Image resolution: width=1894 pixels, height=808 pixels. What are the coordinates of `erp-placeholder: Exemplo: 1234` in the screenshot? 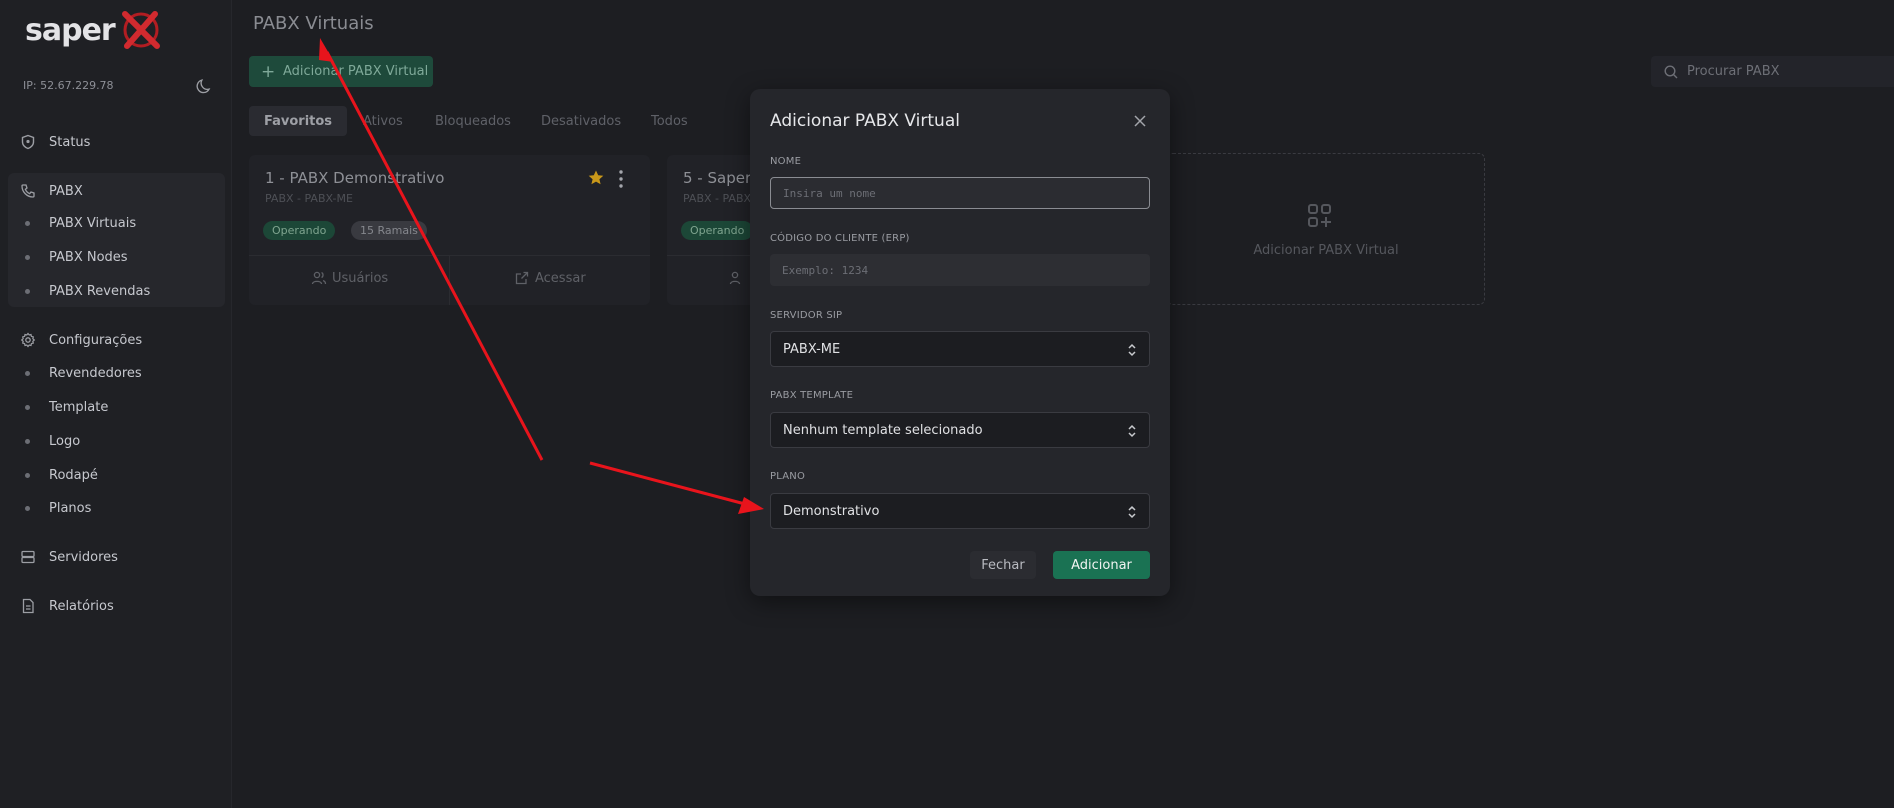 It's located at (825, 270).